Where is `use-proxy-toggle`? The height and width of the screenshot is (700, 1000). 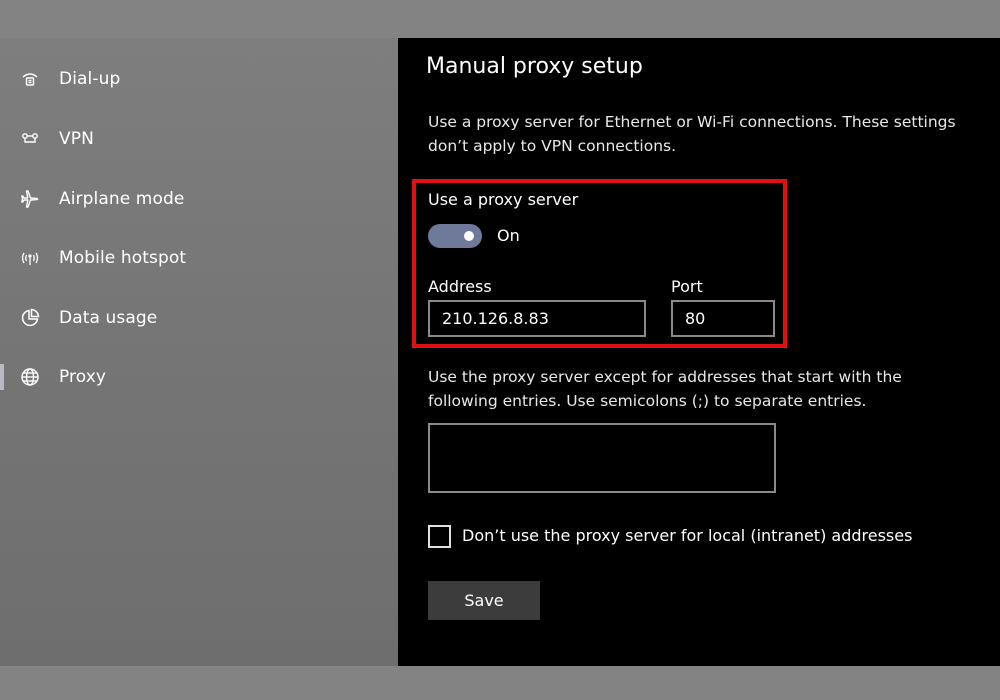 use-proxy-toggle is located at coordinates (455, 236).